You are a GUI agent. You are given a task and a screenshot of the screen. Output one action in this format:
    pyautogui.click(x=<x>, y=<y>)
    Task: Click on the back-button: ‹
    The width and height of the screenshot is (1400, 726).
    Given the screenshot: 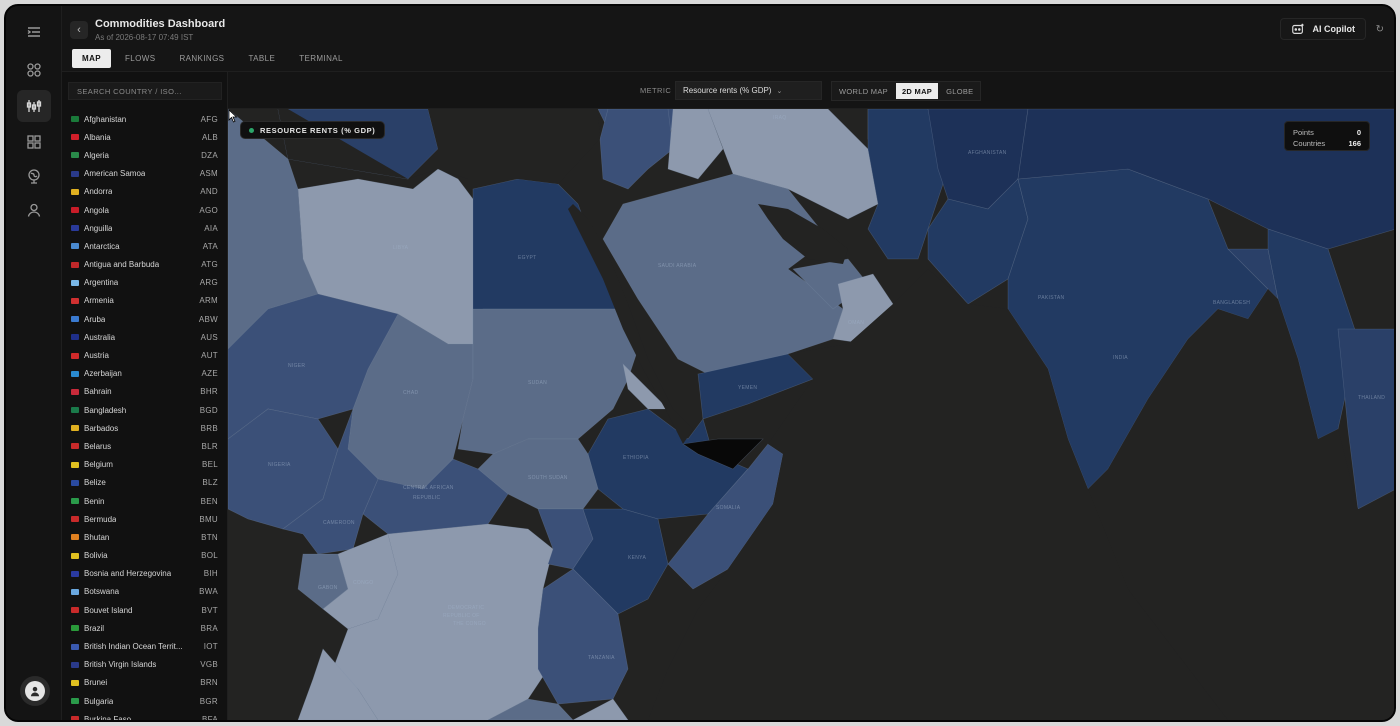 What is the action you would take?
    pyautogui.click(x=79, y=30)
    